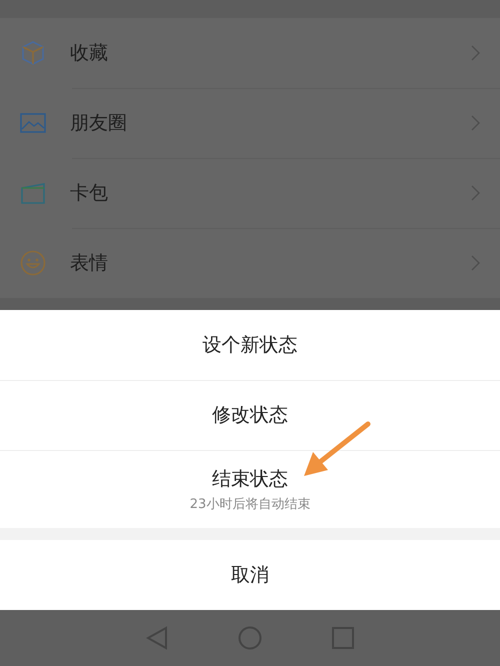 The height and width of the screenshot is (666, 500). I want to click on smiley-icon, so click(33, 263).